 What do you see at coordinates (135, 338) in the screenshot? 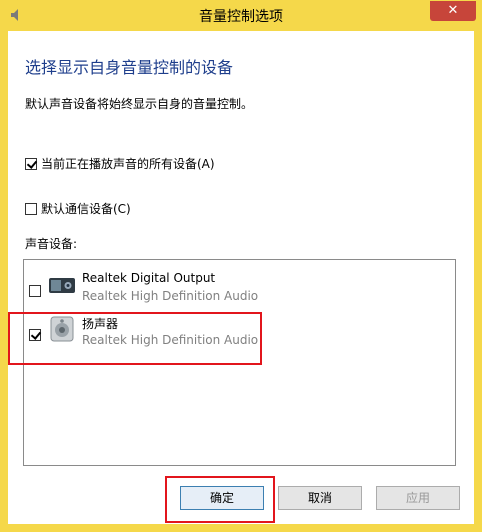
I see `speaker-highlight-box` at bounding box center [135, 338].